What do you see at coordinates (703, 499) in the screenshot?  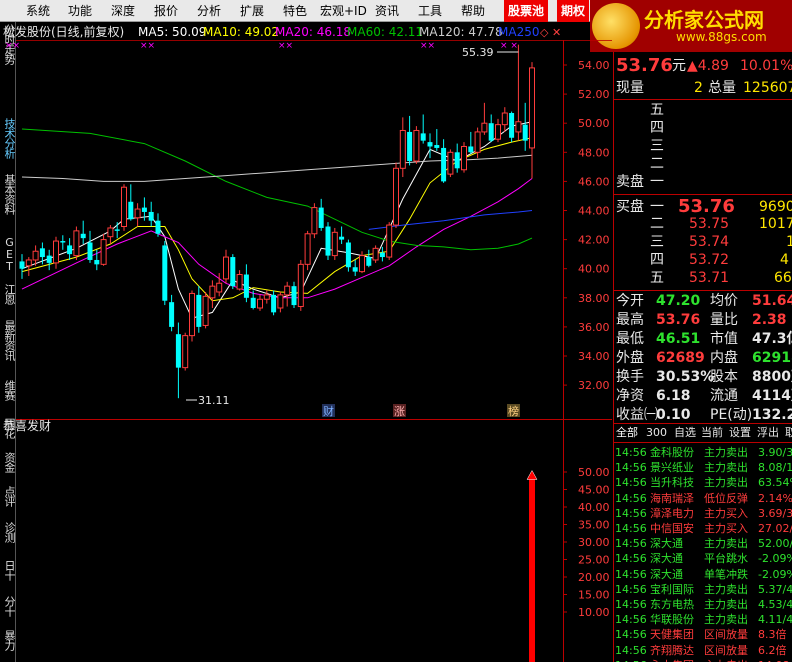 I see `trade-row: 14:56 海南瑞泽 低位反弹 2.14%` at bounding box center [703, 499].